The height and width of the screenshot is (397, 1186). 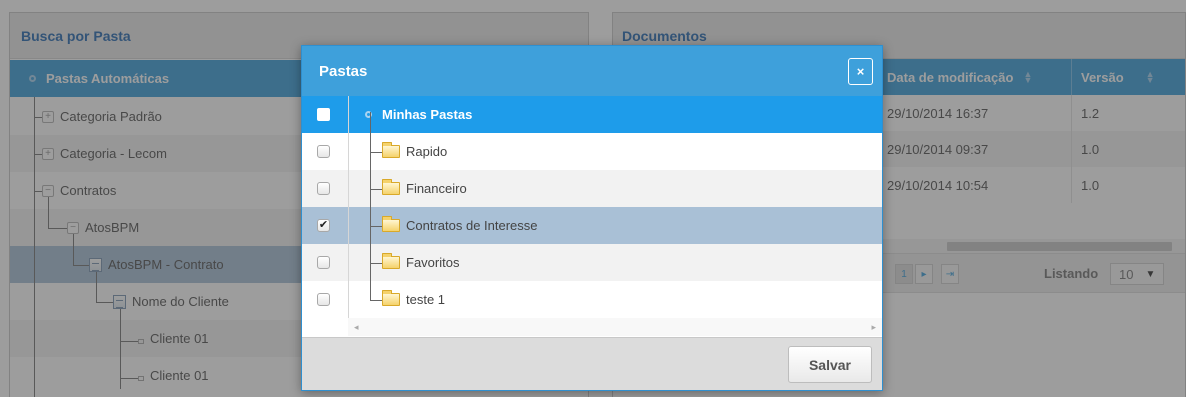 What do you see at coordinates (356, 327) in the screenshot?
I see `scroll-left-icon: ◂` at bounding box center [356, 327].